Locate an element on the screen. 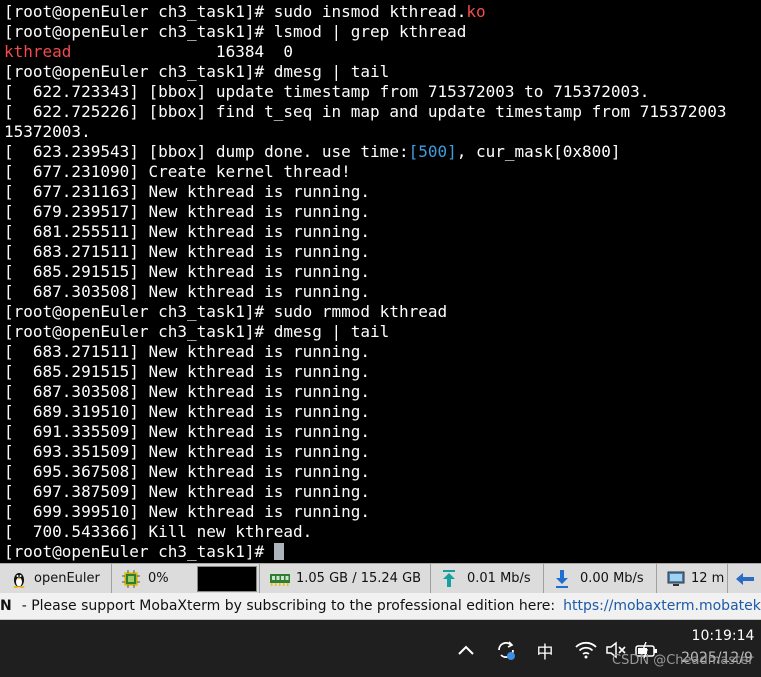 The image size is (761, 677). terminal-text: [ 697.387509] New kthread is running. is located at coordinates (187, 491).